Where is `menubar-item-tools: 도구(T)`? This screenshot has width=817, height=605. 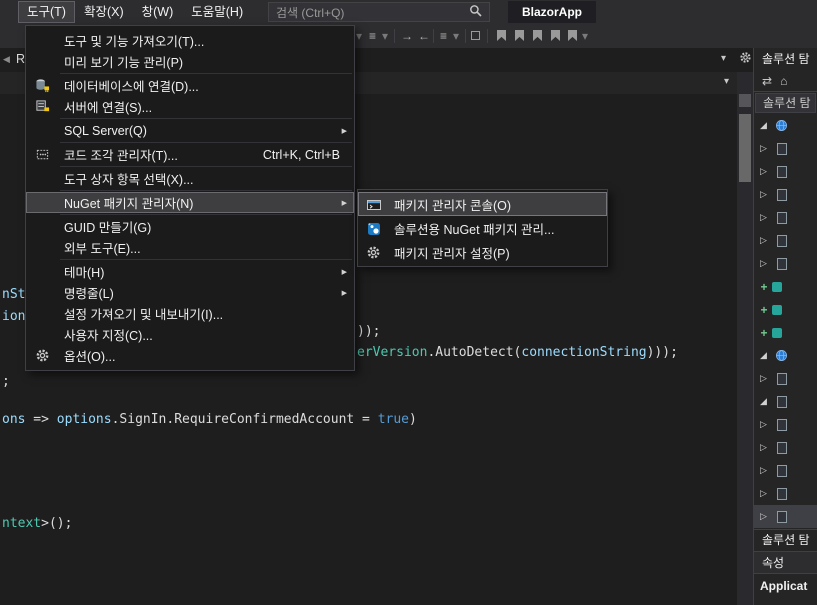 menubar-item-tools: 도구(T) is located at coordinates (46, 12).